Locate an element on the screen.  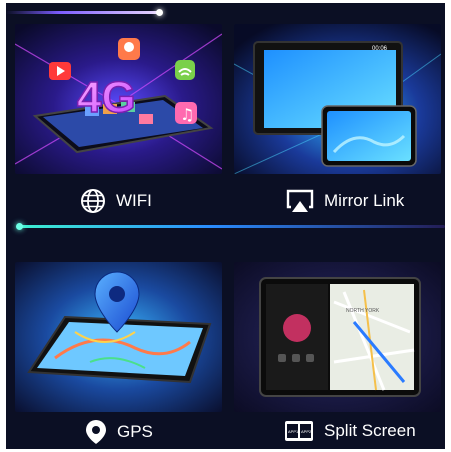
gps-caption: GPS is located at coordinates (119, 432).